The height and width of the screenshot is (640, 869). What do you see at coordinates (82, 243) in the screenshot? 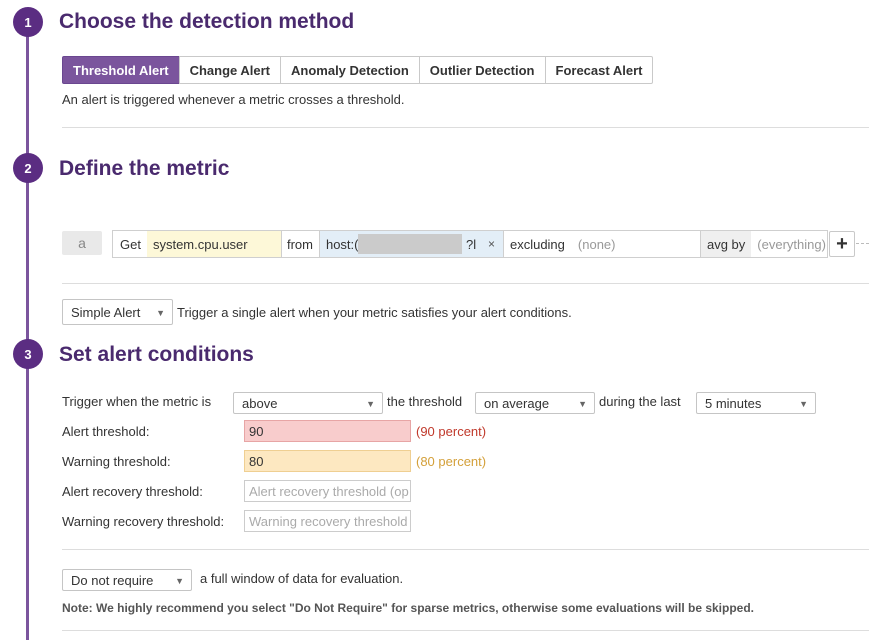
I see `query-letter-badge: a` at bounding box center [82, 243].